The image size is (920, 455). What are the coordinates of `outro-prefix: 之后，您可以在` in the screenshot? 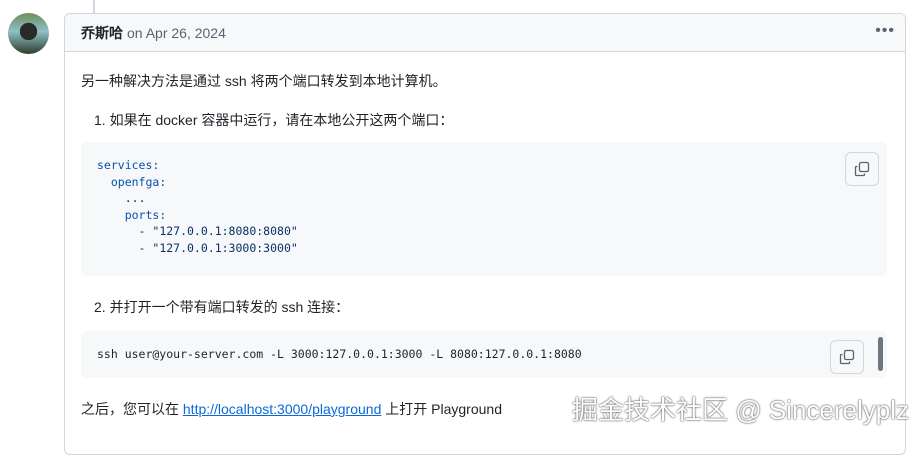 It's located at (132, 409).